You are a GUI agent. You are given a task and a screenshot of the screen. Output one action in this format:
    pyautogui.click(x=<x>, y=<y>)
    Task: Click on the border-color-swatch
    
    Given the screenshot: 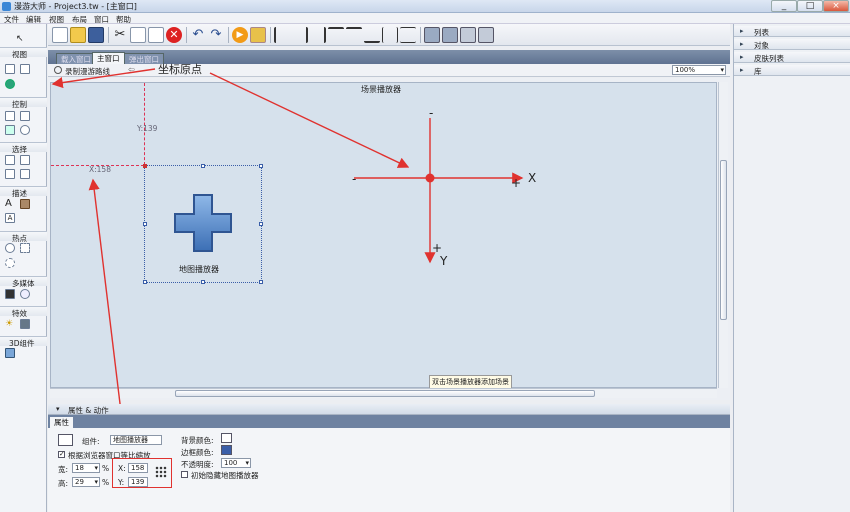 What is the action you would take?
    pyautogui.click(x=226, y=450)
    